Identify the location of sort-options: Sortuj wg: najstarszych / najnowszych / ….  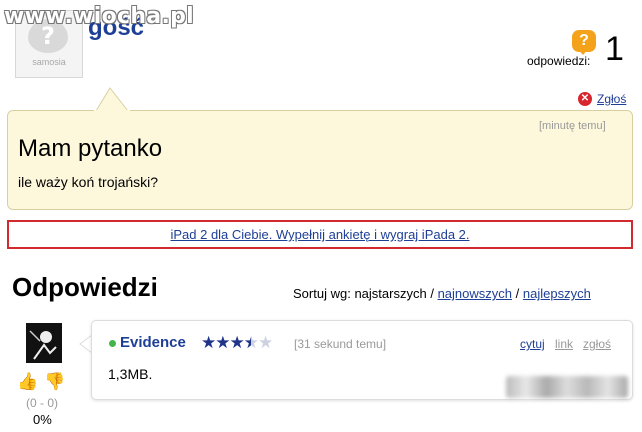
(442, 293).